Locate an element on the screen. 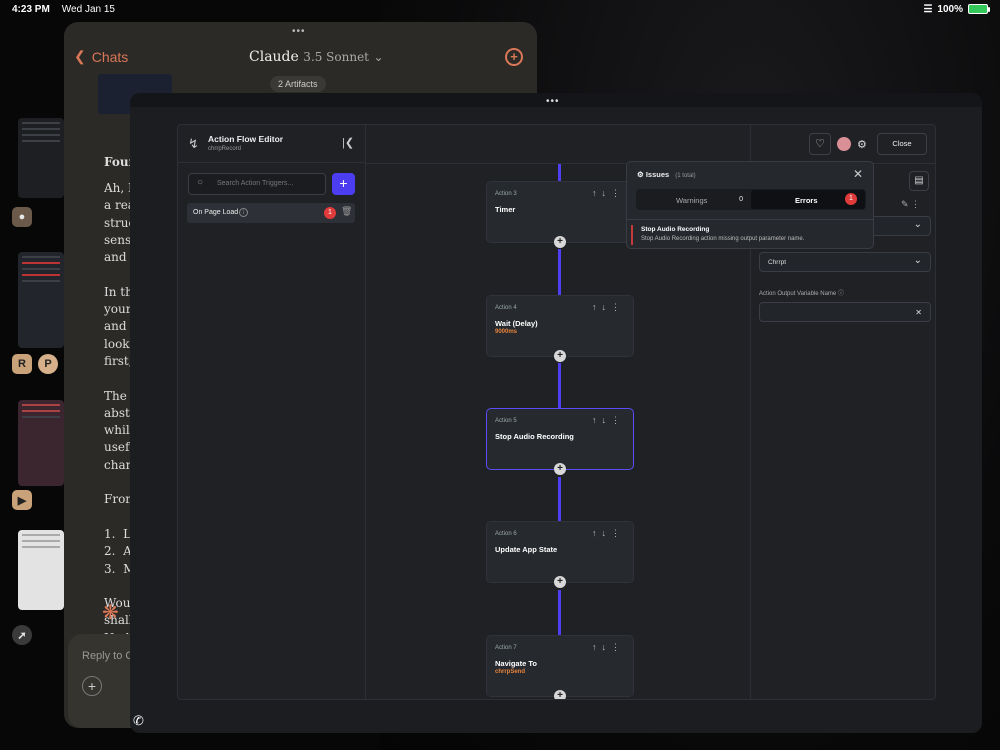 Image resolution: width=1000 pixels, height=750 pixels. youtube-icon: ▶ is located at coordinates (22, 500).